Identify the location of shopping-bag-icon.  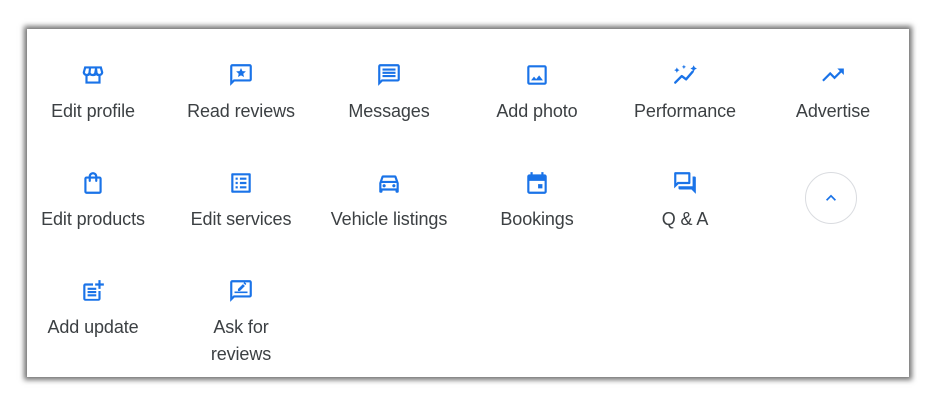
(93, 183).